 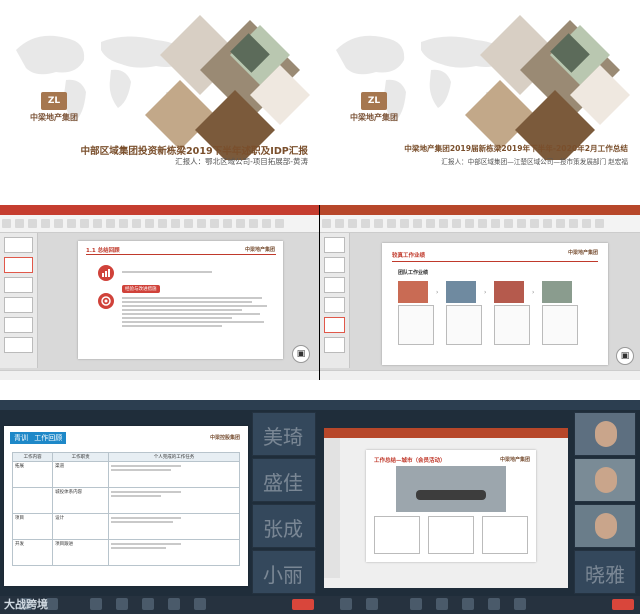 What do you see at coordinates (480, 605) in the screenshot?
I see `meeting-toolbar` at bounding box center [480, 605].